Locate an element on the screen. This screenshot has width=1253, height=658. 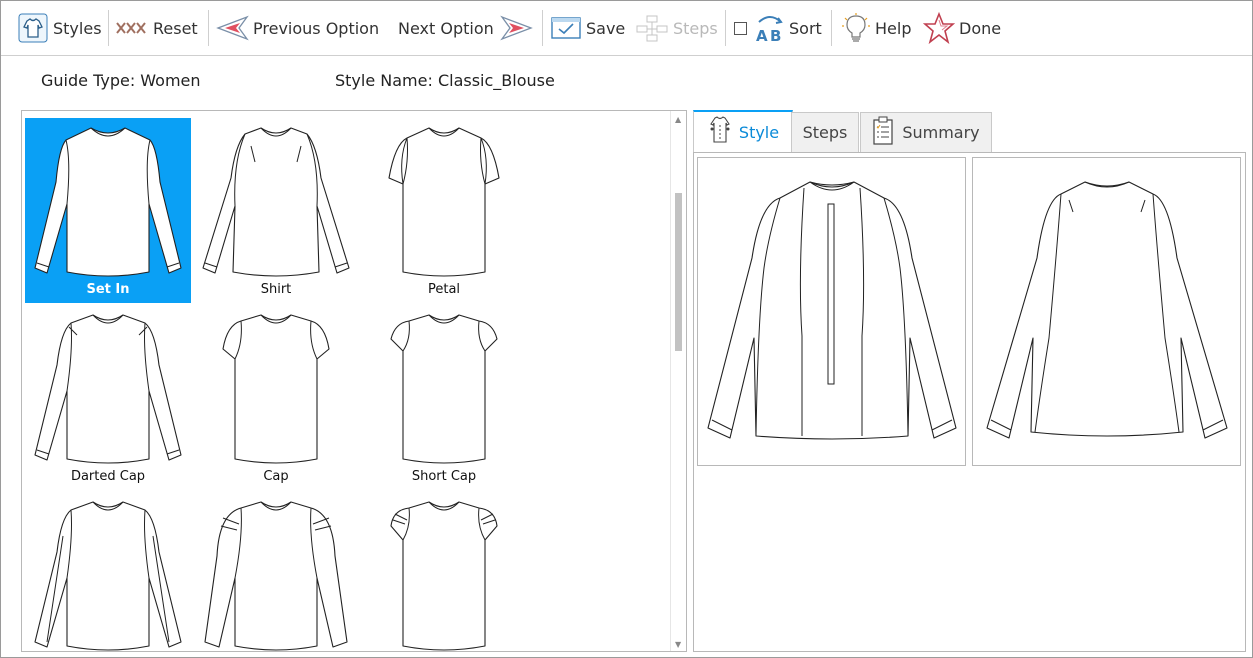
star-icon is located at coordinates (939, 28).